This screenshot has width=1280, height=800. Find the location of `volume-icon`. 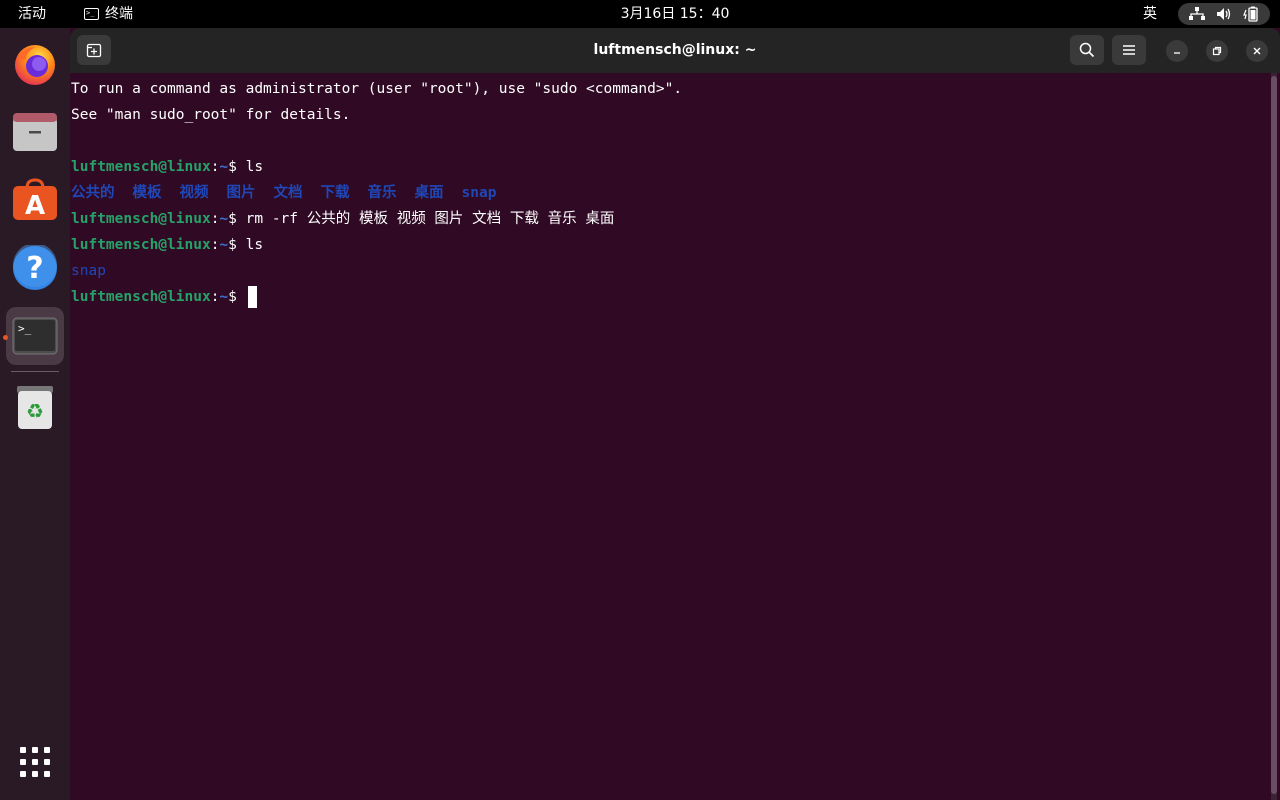

volume-icon is located at coordinates (1223, 14).